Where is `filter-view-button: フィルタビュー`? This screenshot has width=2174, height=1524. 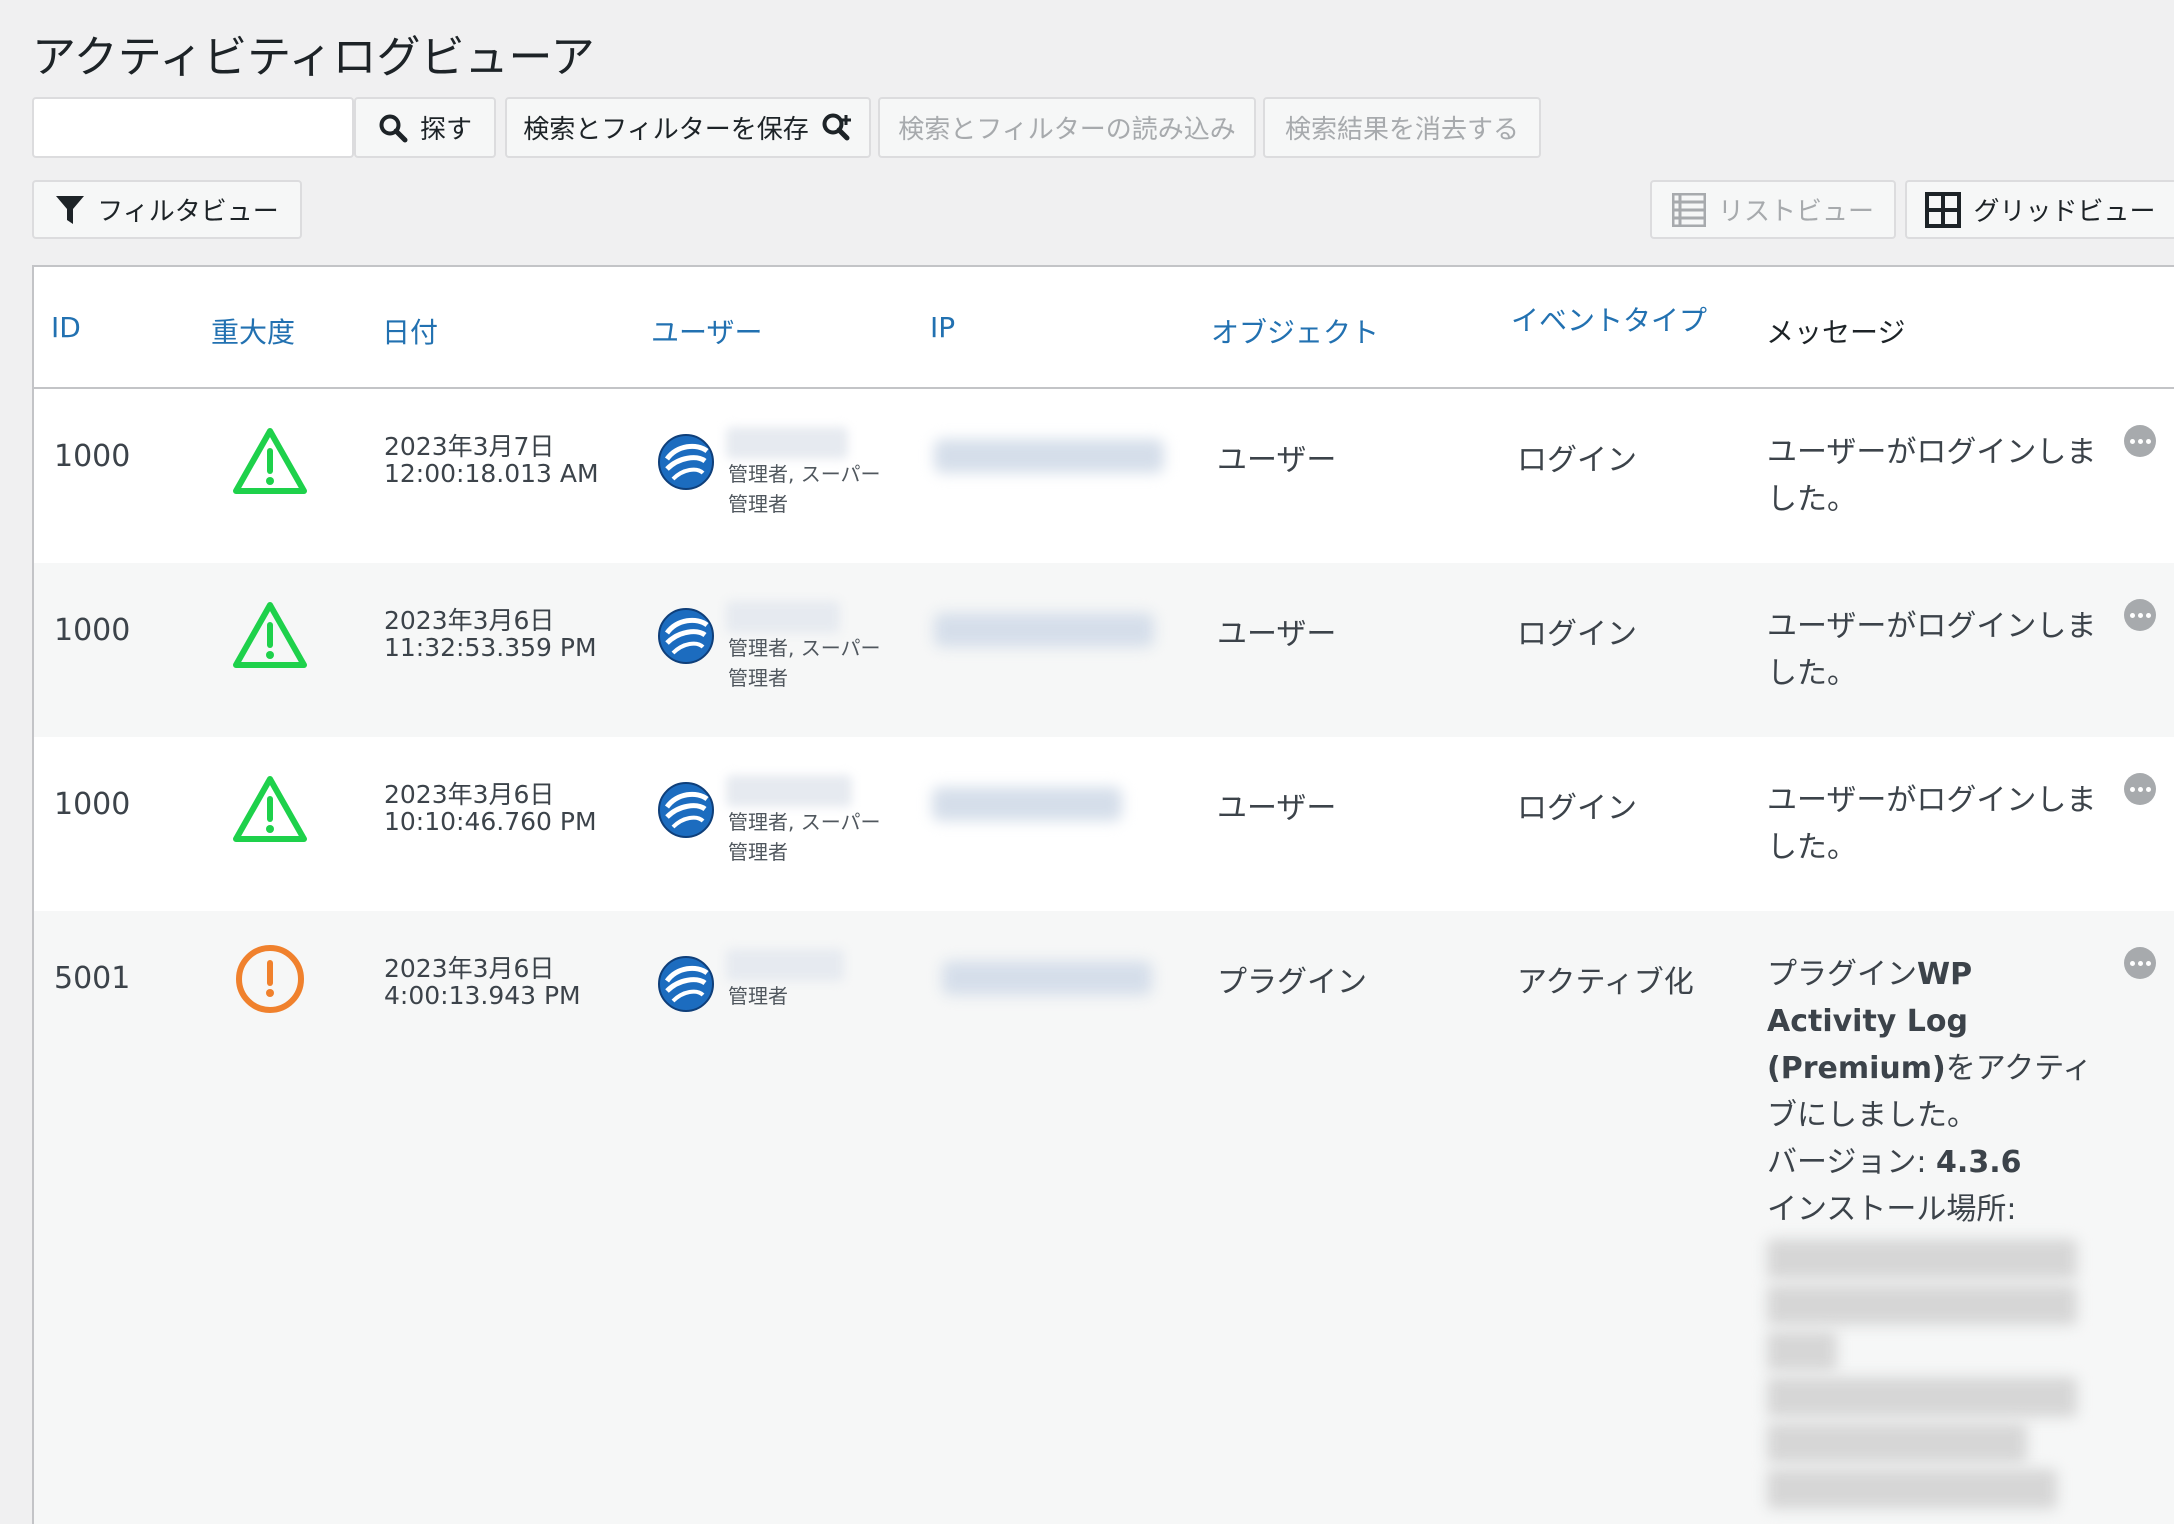
filter-view-button: フィルタビュー is located at coordinates (167, 209).